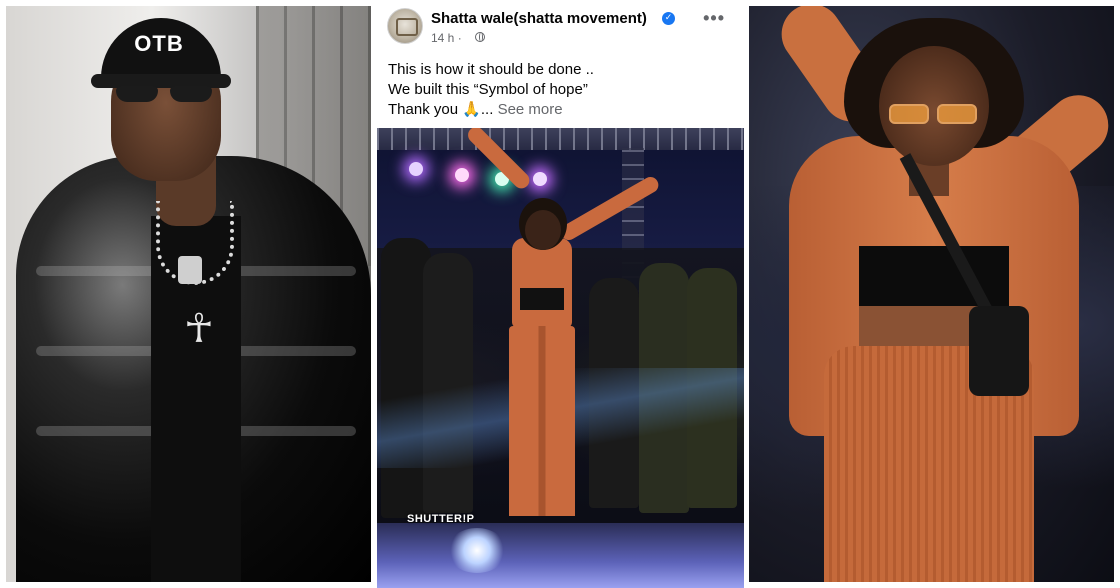 The image size is (1120, 588). I want to click on shirt-graphic: ☥, so click(199, 329).